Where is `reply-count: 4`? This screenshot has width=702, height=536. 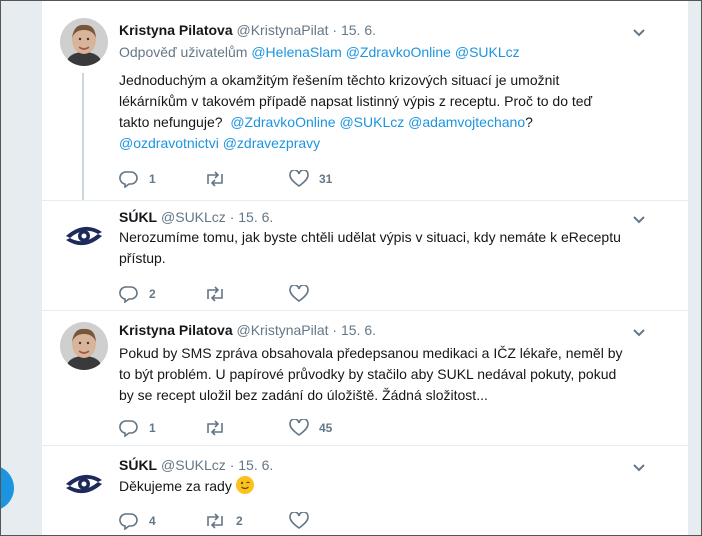
reply-count: 4 is located at coordinates (152, 521).